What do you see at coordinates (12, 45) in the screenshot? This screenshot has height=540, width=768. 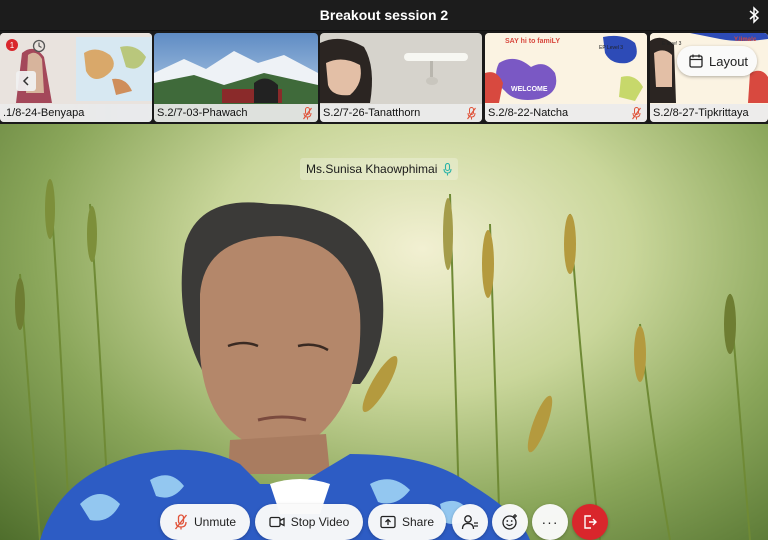 I see `recording-badge: 1` at bounding box center [12, 45].